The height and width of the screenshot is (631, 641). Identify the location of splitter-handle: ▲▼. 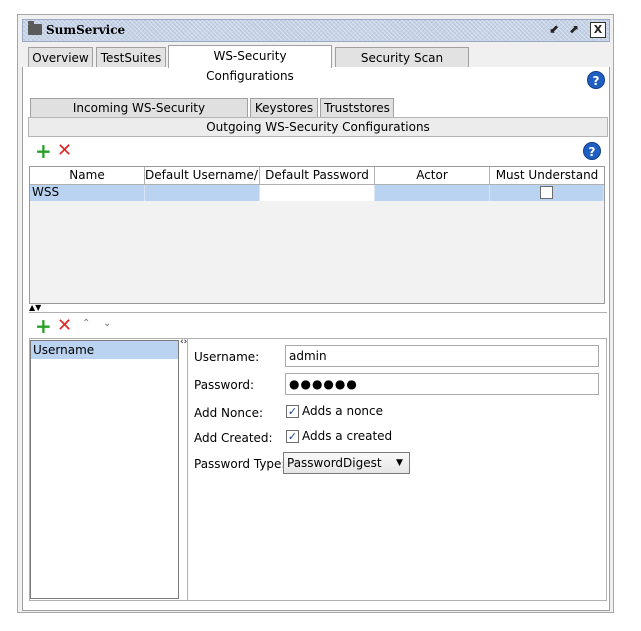
(318, 308).